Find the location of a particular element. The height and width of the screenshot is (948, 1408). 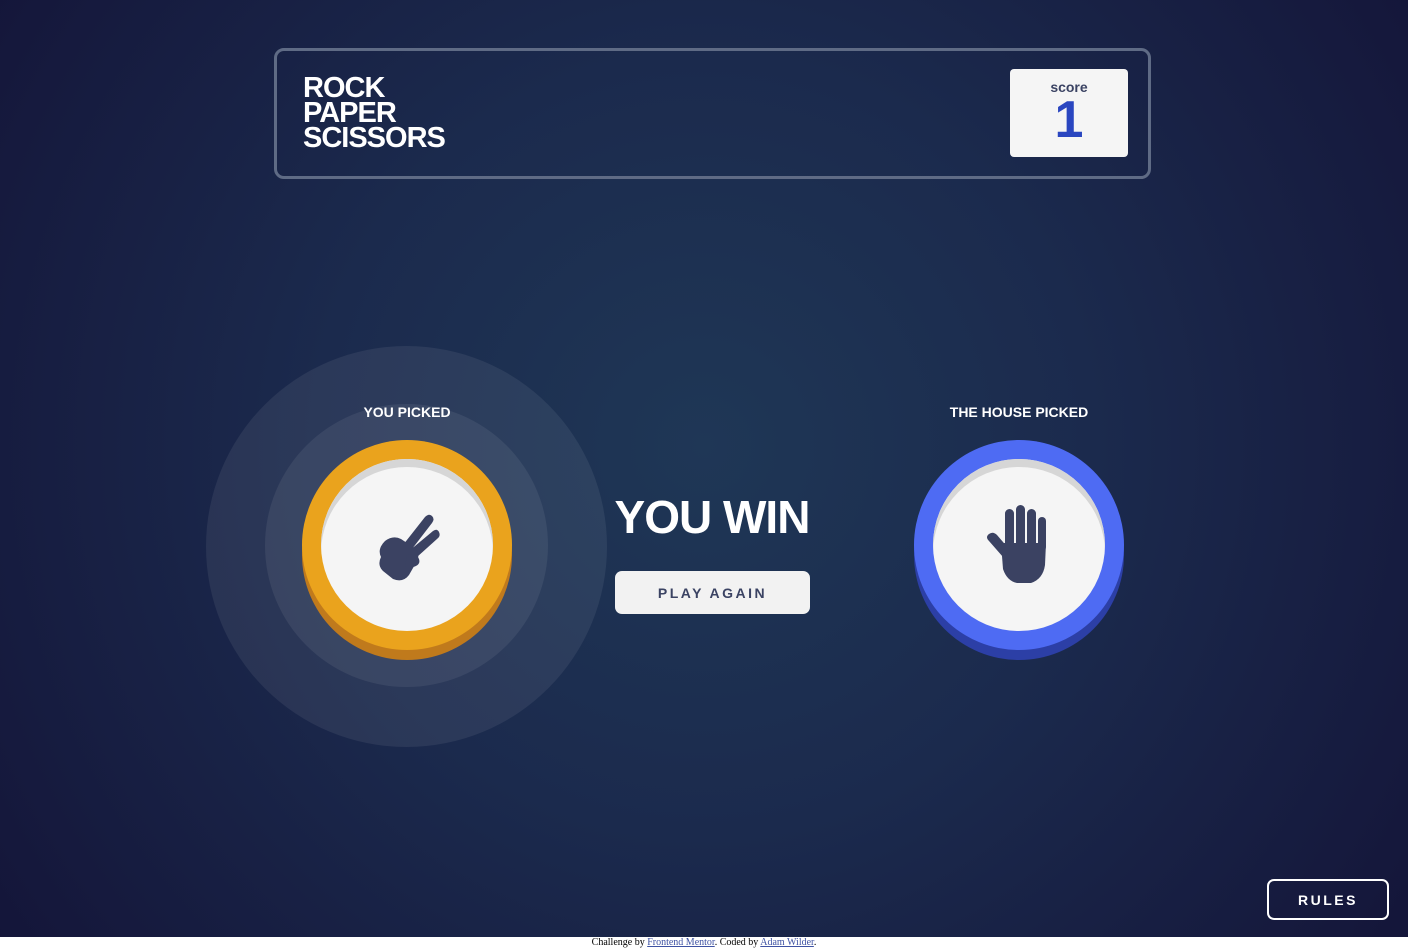

author-link: Adam Wilder is located at coordinates (787, 942).